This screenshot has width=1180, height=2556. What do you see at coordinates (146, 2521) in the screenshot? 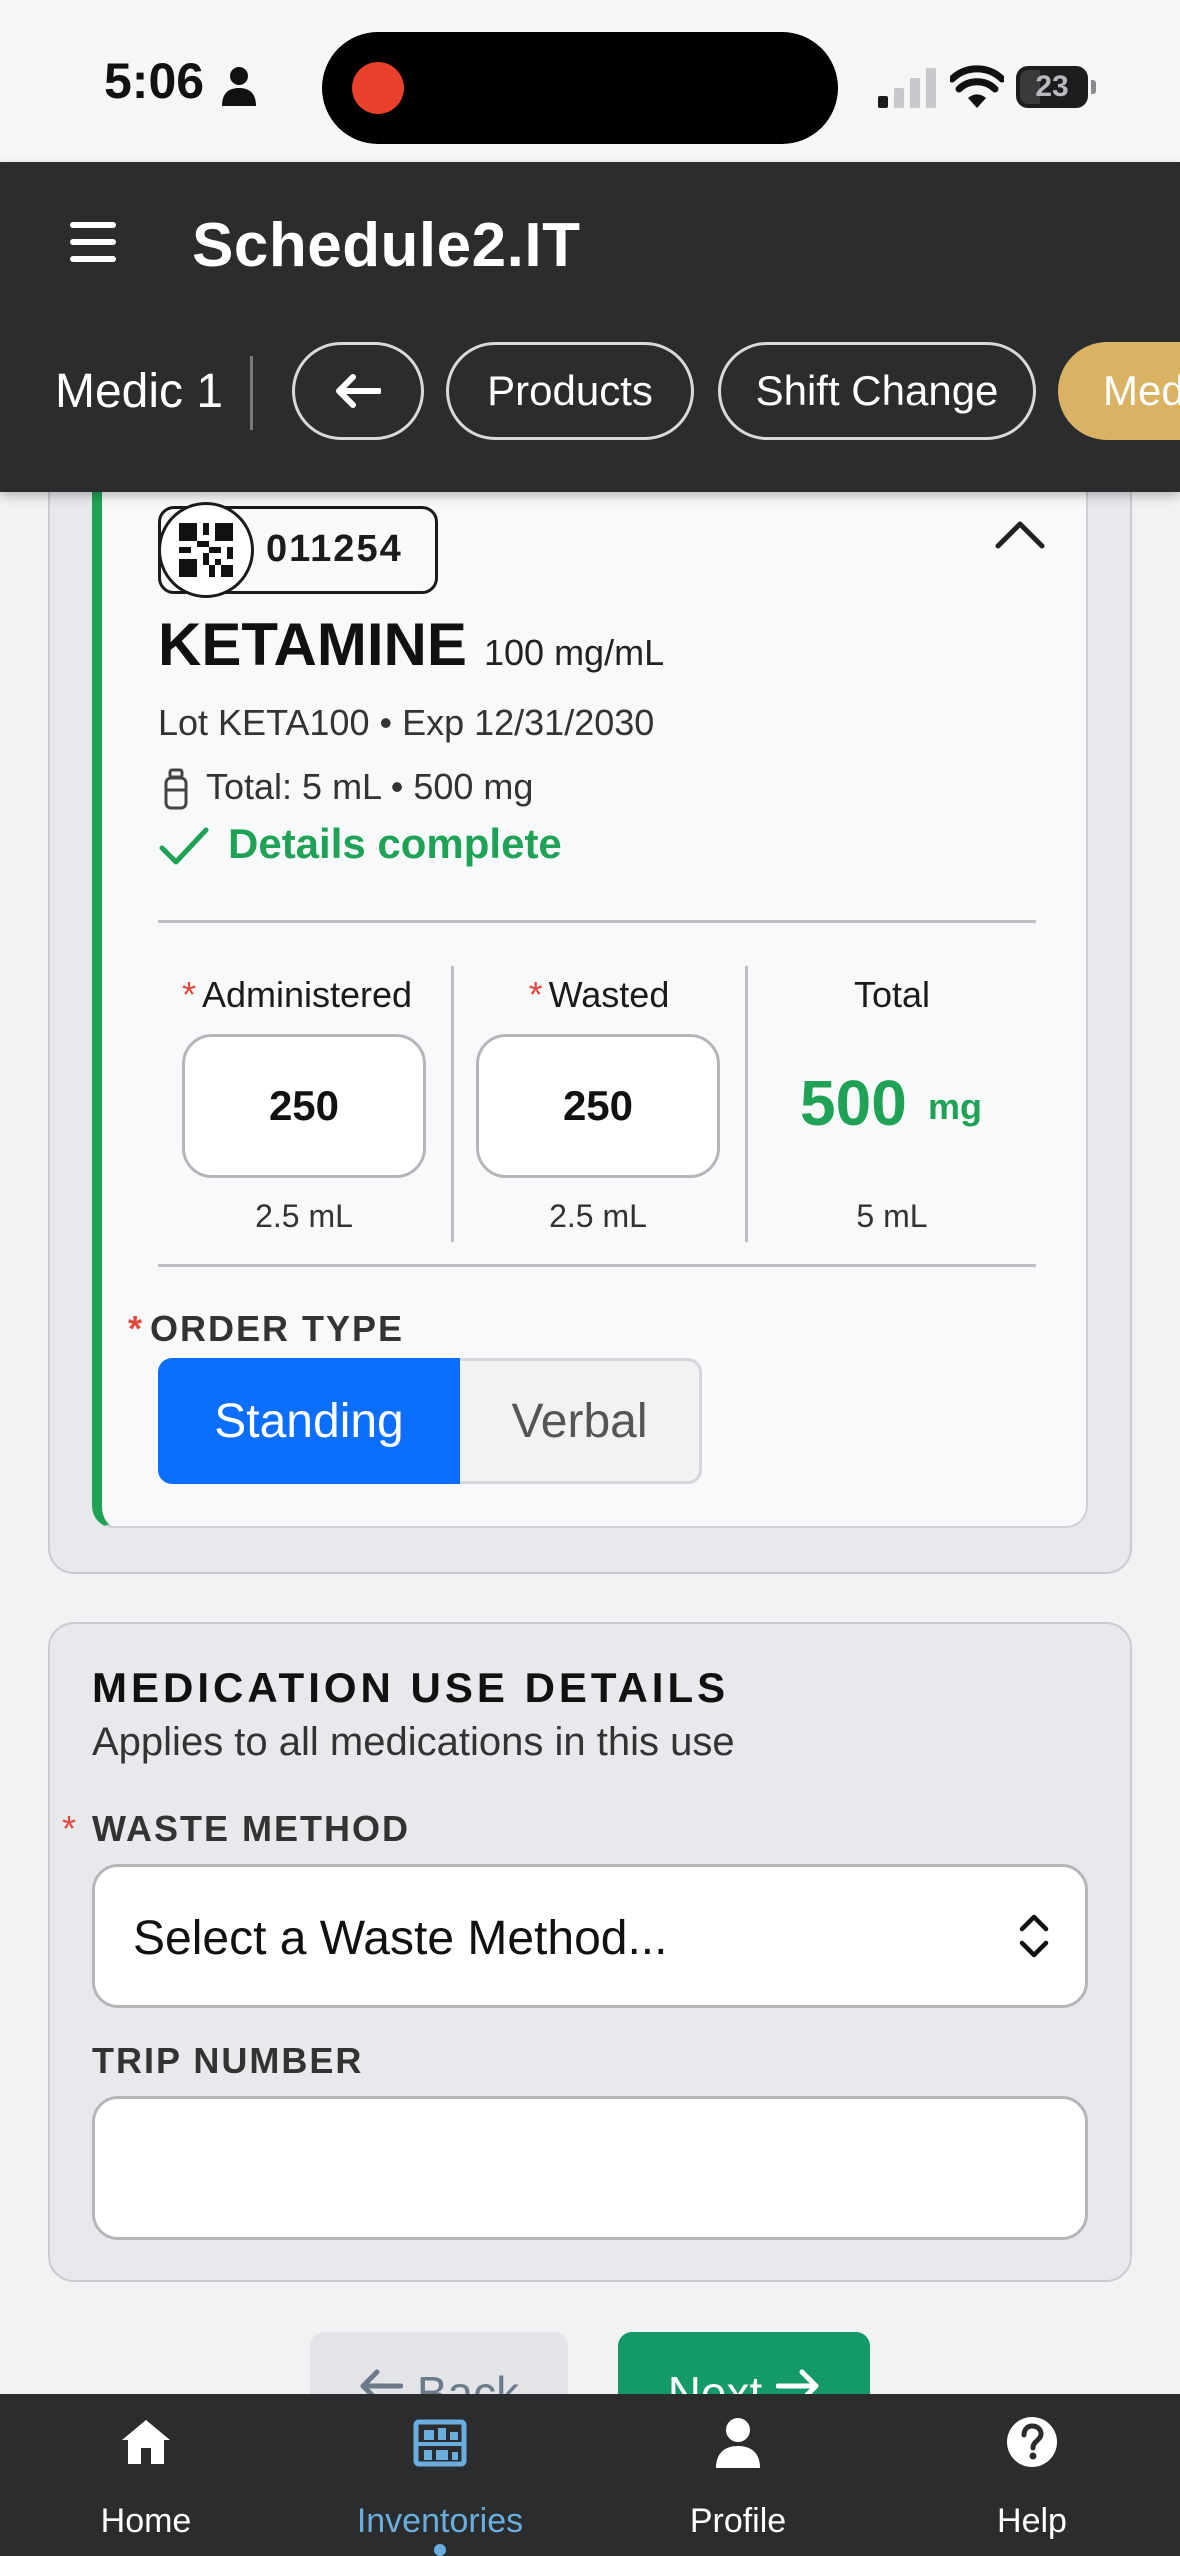
I see `nav-label: Home` at bounding box center [146, 2521].